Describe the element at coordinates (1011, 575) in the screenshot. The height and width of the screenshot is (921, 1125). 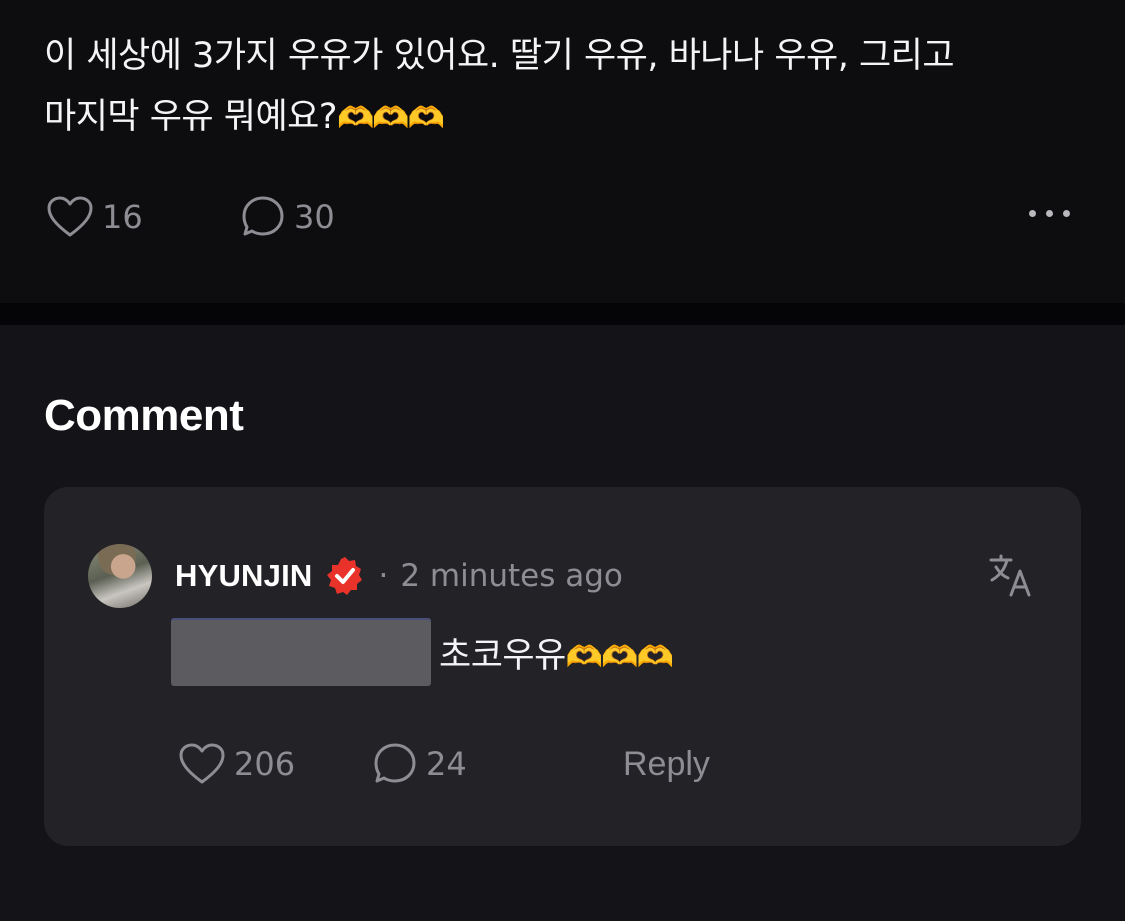
I see `translate-icon` at that location.